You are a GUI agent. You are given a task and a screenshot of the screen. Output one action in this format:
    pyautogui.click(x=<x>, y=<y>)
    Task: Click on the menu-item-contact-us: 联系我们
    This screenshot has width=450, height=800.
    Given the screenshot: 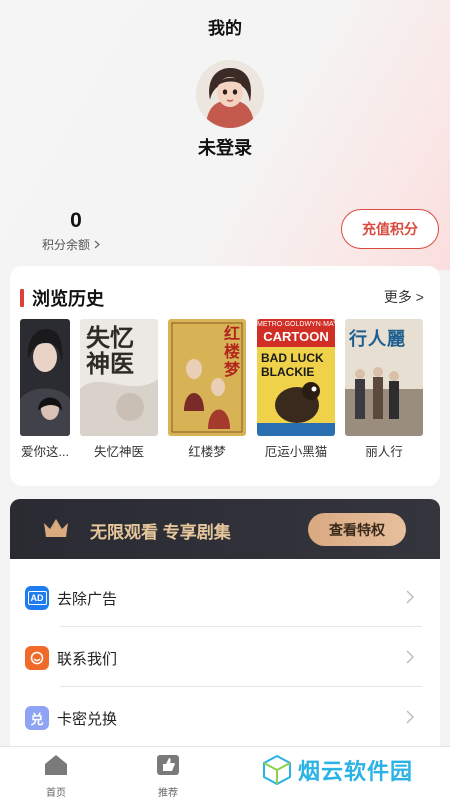 What is the action you would take?
    pyautogui.click(x=225, y=658)
    